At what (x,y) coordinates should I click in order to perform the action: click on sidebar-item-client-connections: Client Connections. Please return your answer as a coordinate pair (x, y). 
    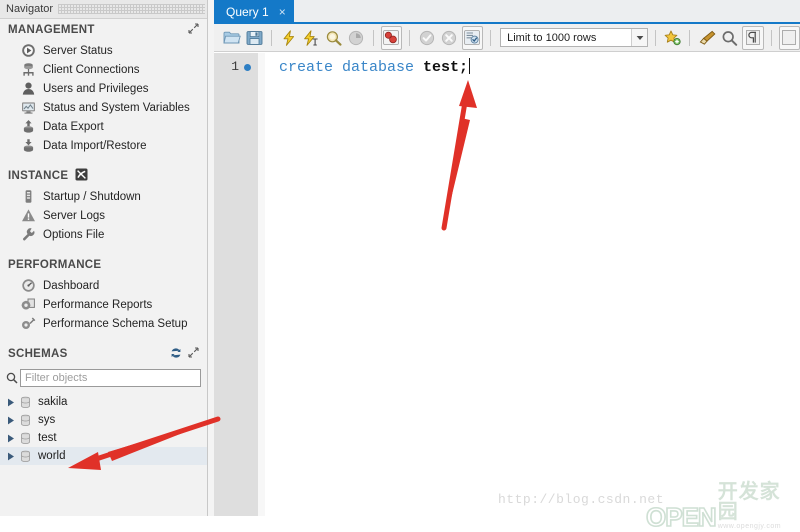
    Looking at the image, I should click on (103, 69).